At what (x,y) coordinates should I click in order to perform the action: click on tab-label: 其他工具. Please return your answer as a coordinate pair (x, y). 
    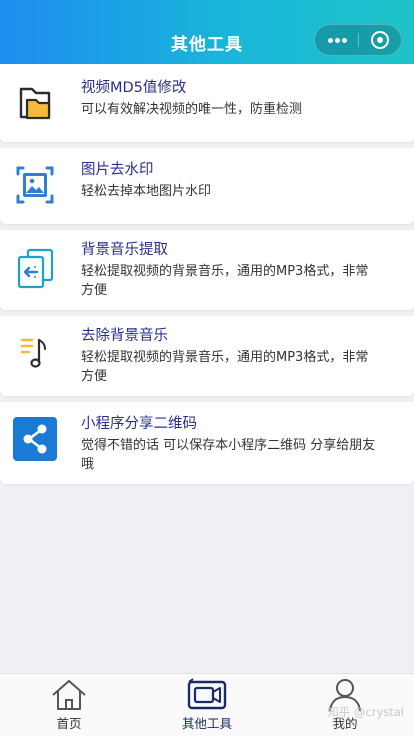
    Looking at the image, I should click on (206, 723).